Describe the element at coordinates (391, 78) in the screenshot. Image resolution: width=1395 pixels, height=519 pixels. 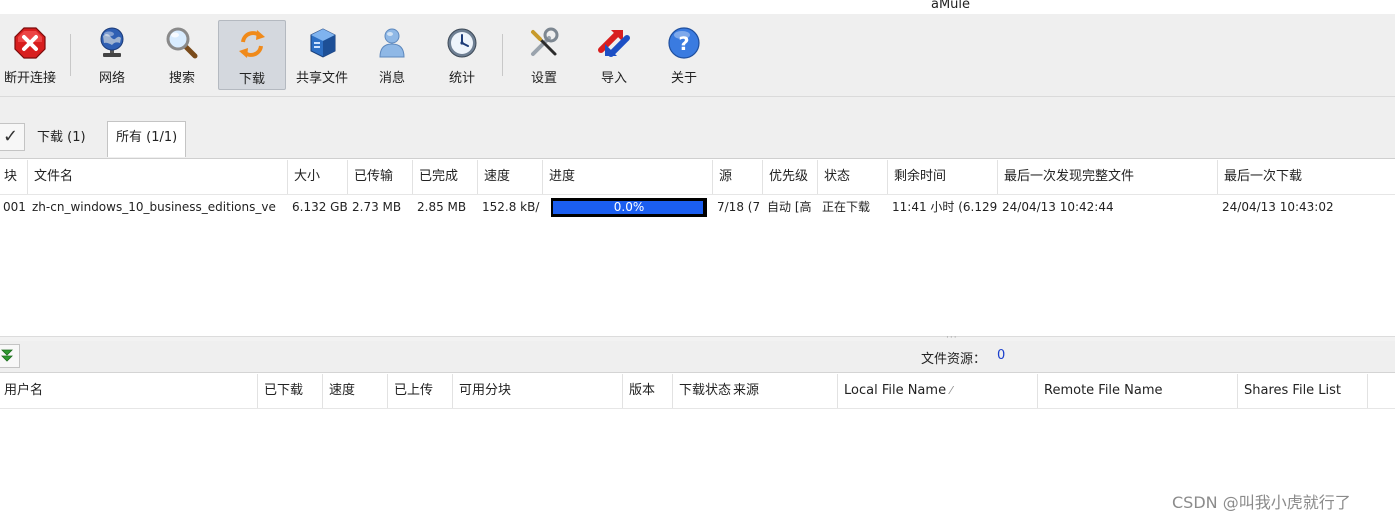
I see `messages-label: 消息` at that location.